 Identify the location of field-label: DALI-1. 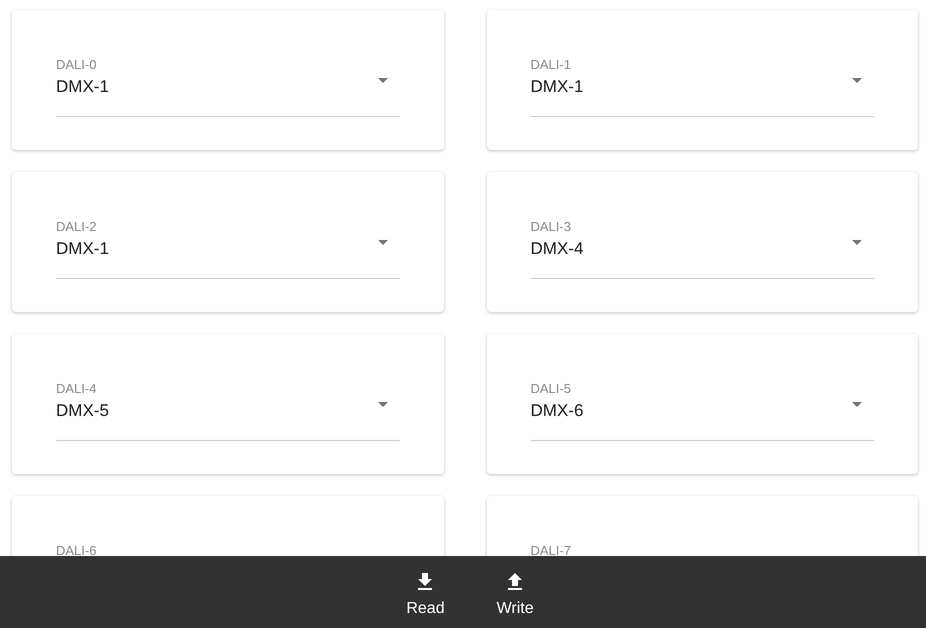
(550, 65).